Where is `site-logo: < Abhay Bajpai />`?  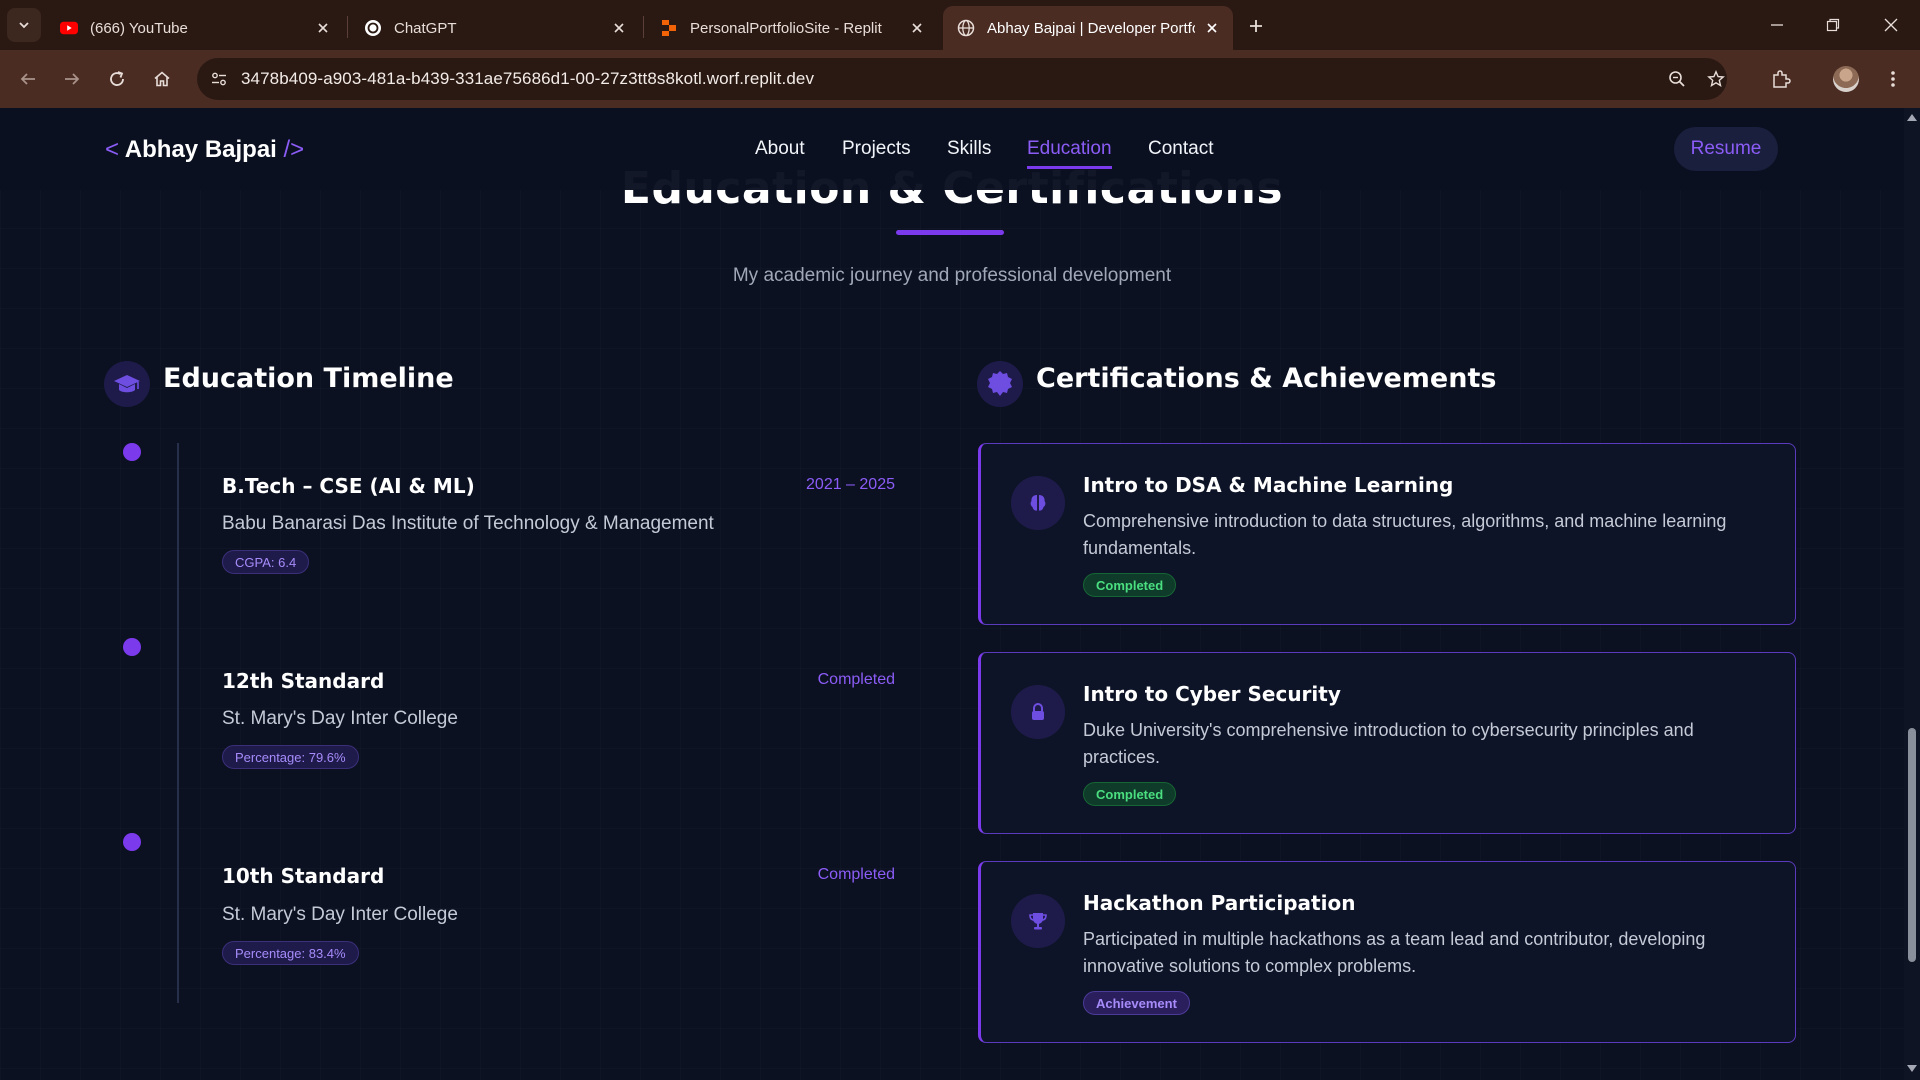
site-logo: < Abhay Bajpai /> is located at coordinates (204, 150).